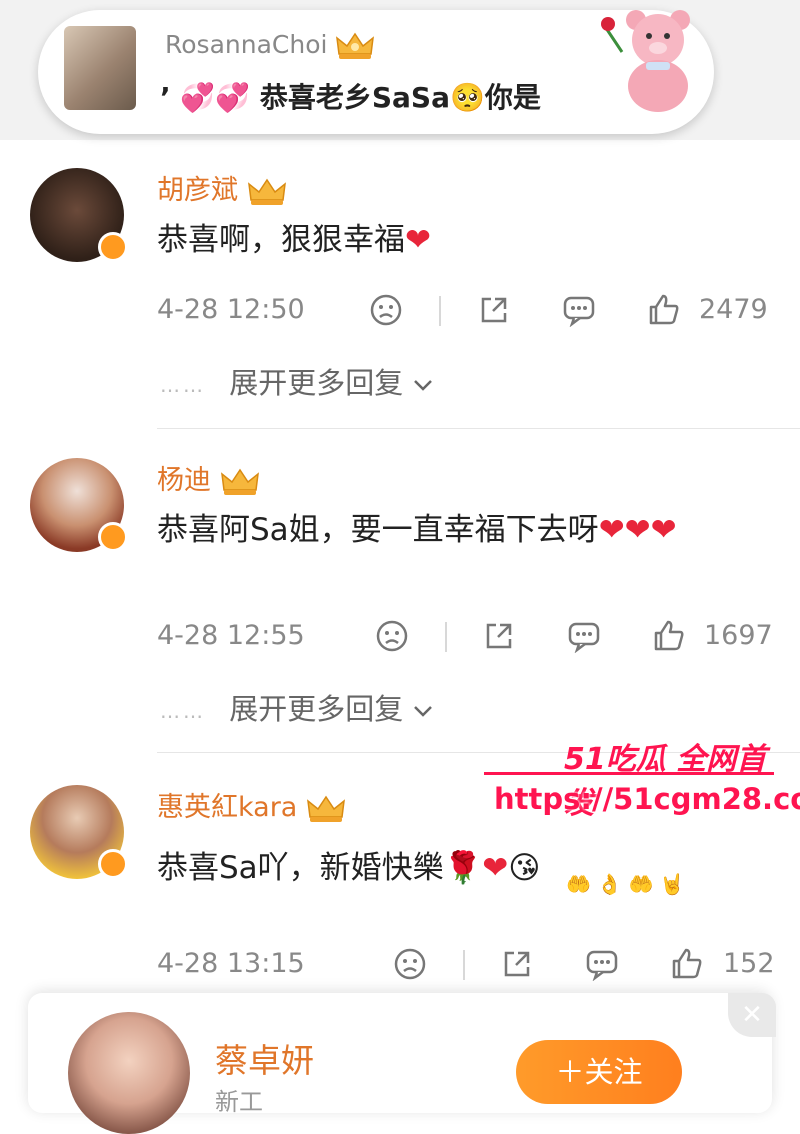  I want to click on comment-actions: 4-28 13:15 152, so click(467, 964).